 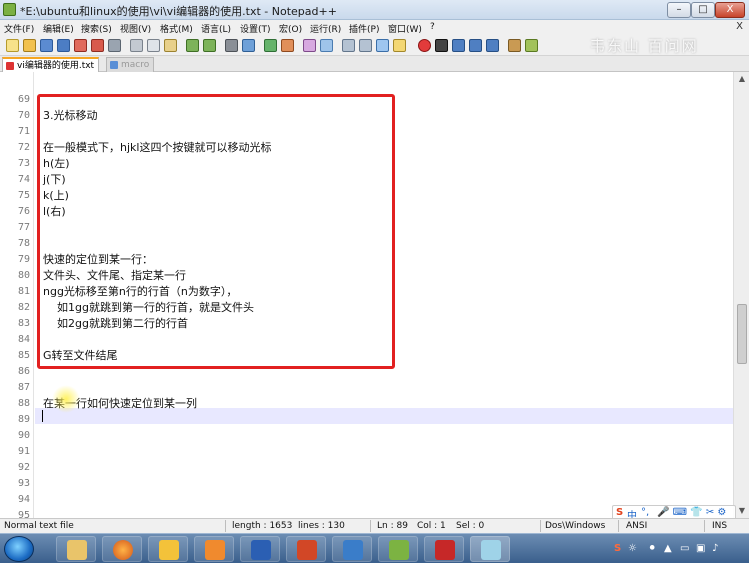 What do you see at coordinates (617, 548) in the screenshot?
I see `sogou-tray-icon: S` at bounding box center [617, 548].